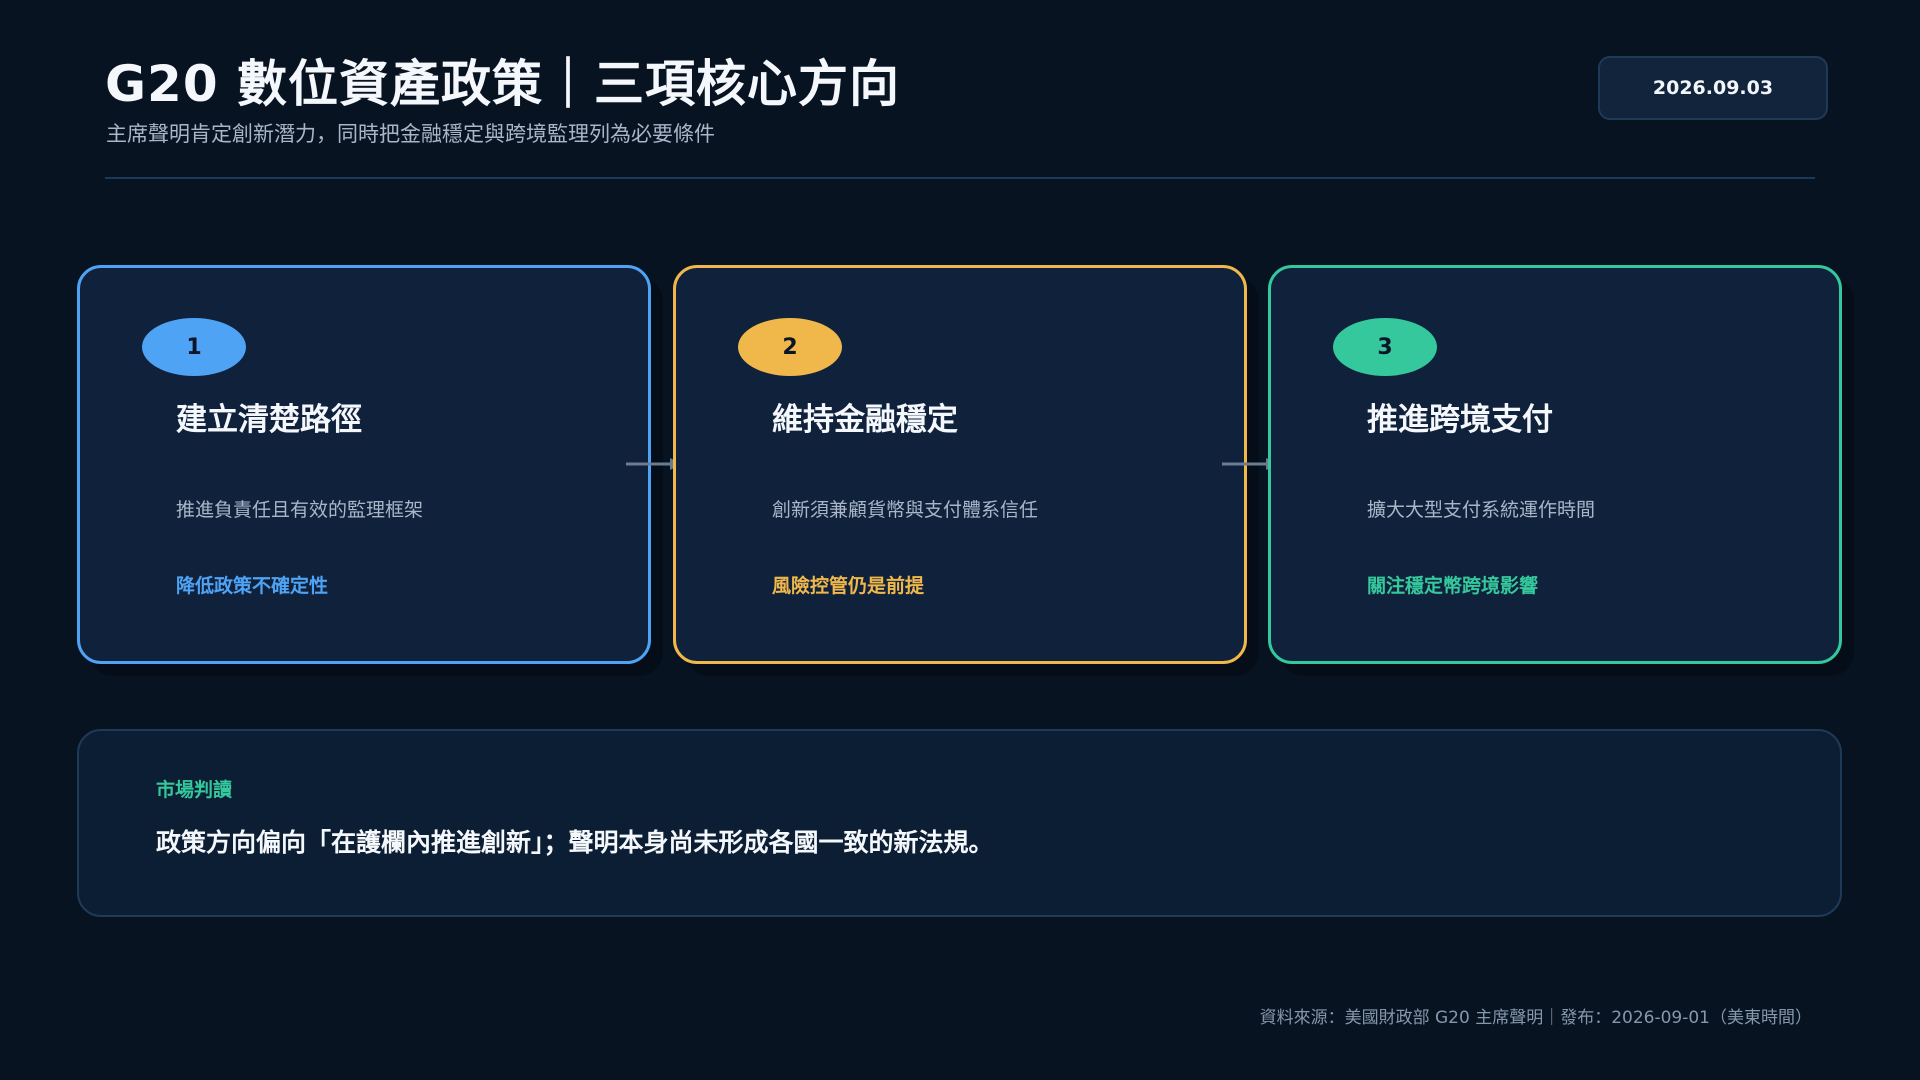  What do you see at coordinates (1535, 1018) in the screenshot?
I see `source-footnote: 資料來源：美國財政部 G20 主席聲明｜發布：2026-09-01（美東時間）` at bounding box center [1535, 1018].